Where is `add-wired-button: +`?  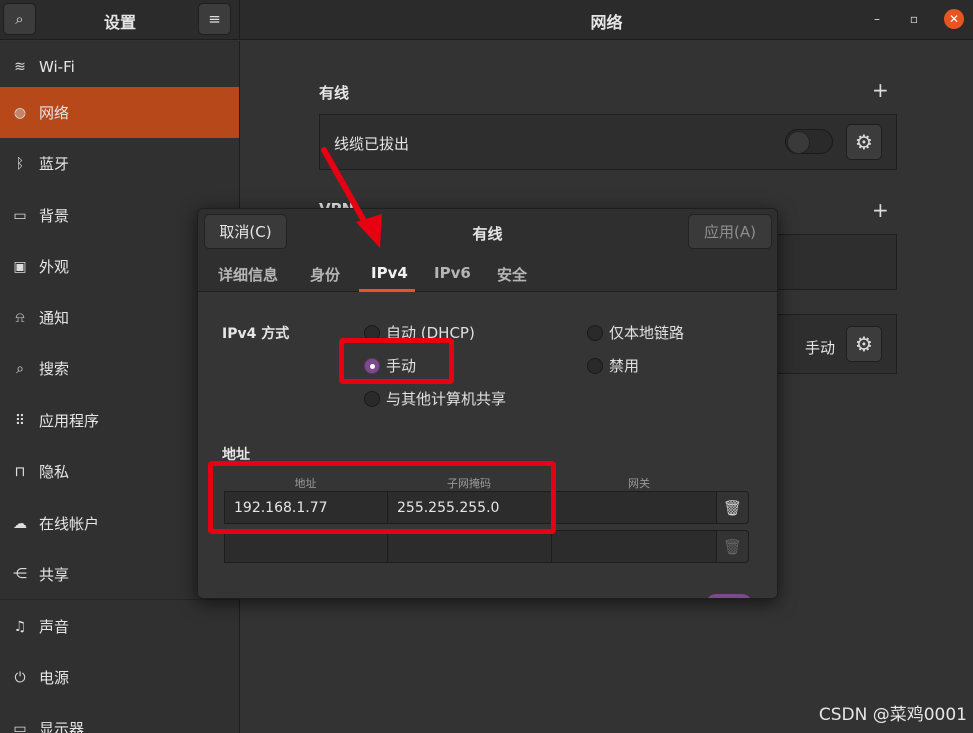 add-wired-button: + is located at coordinates (880, 90).